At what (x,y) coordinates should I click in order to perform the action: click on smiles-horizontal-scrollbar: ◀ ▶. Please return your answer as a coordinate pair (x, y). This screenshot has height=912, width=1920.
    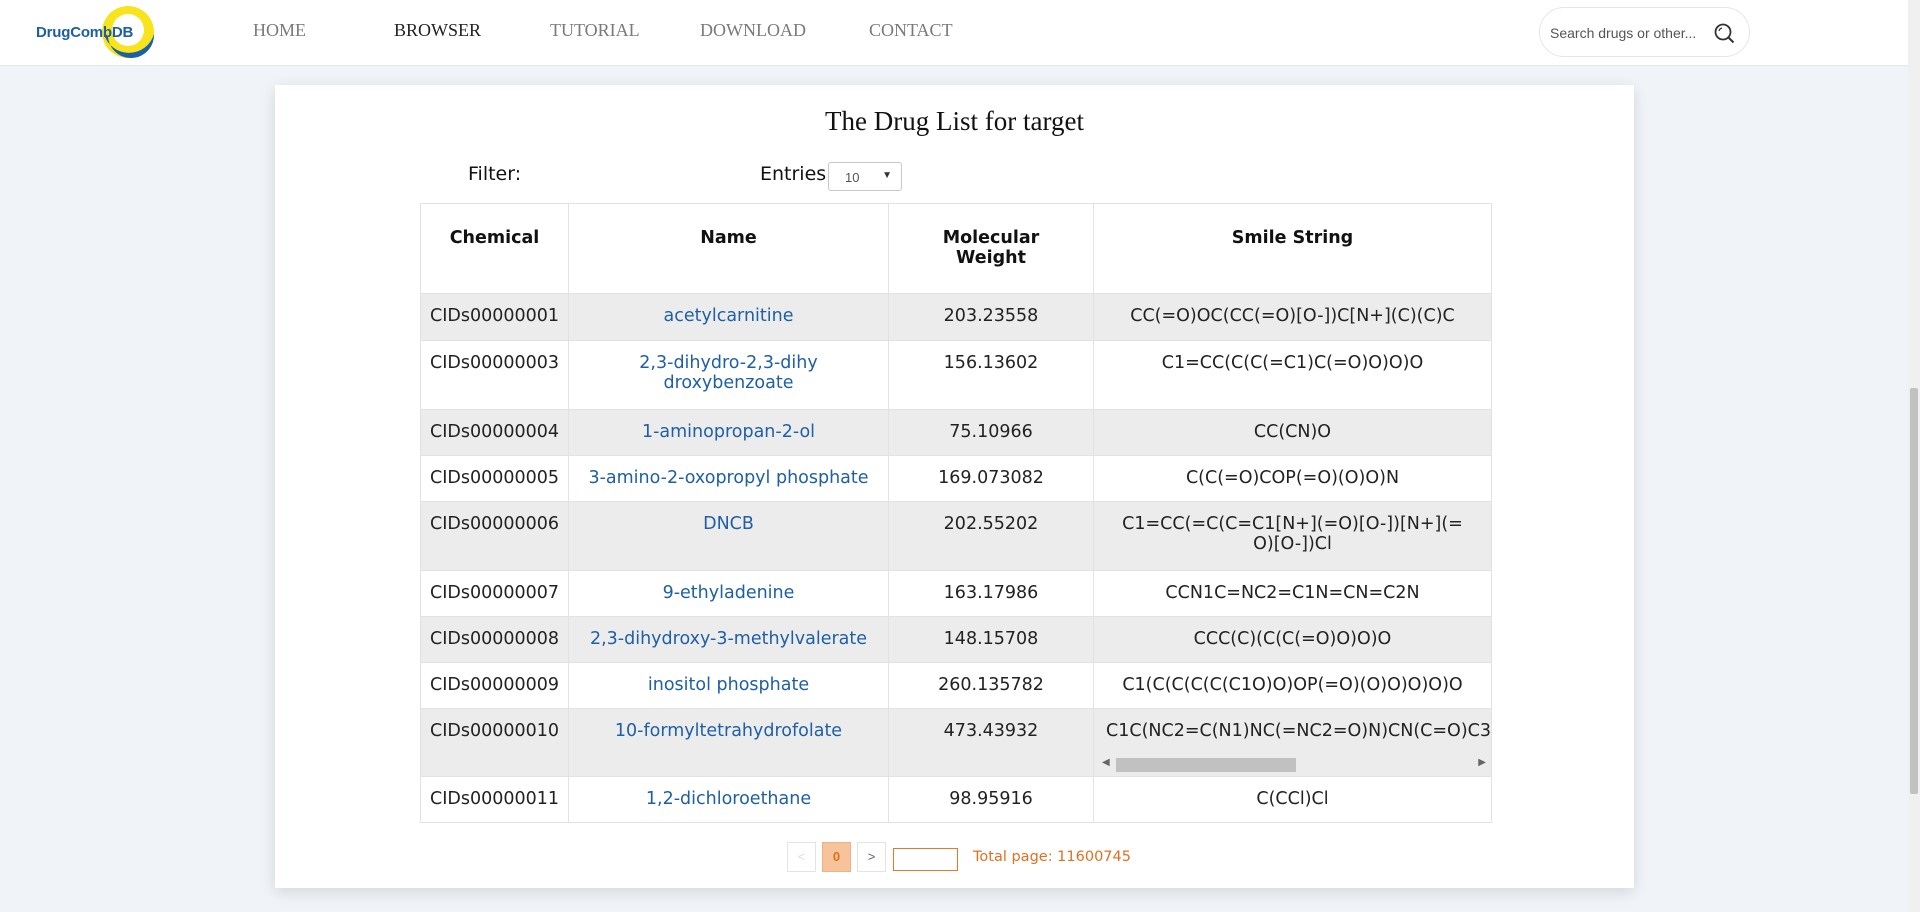
    Looking at the image, I should click on (1294, 763).